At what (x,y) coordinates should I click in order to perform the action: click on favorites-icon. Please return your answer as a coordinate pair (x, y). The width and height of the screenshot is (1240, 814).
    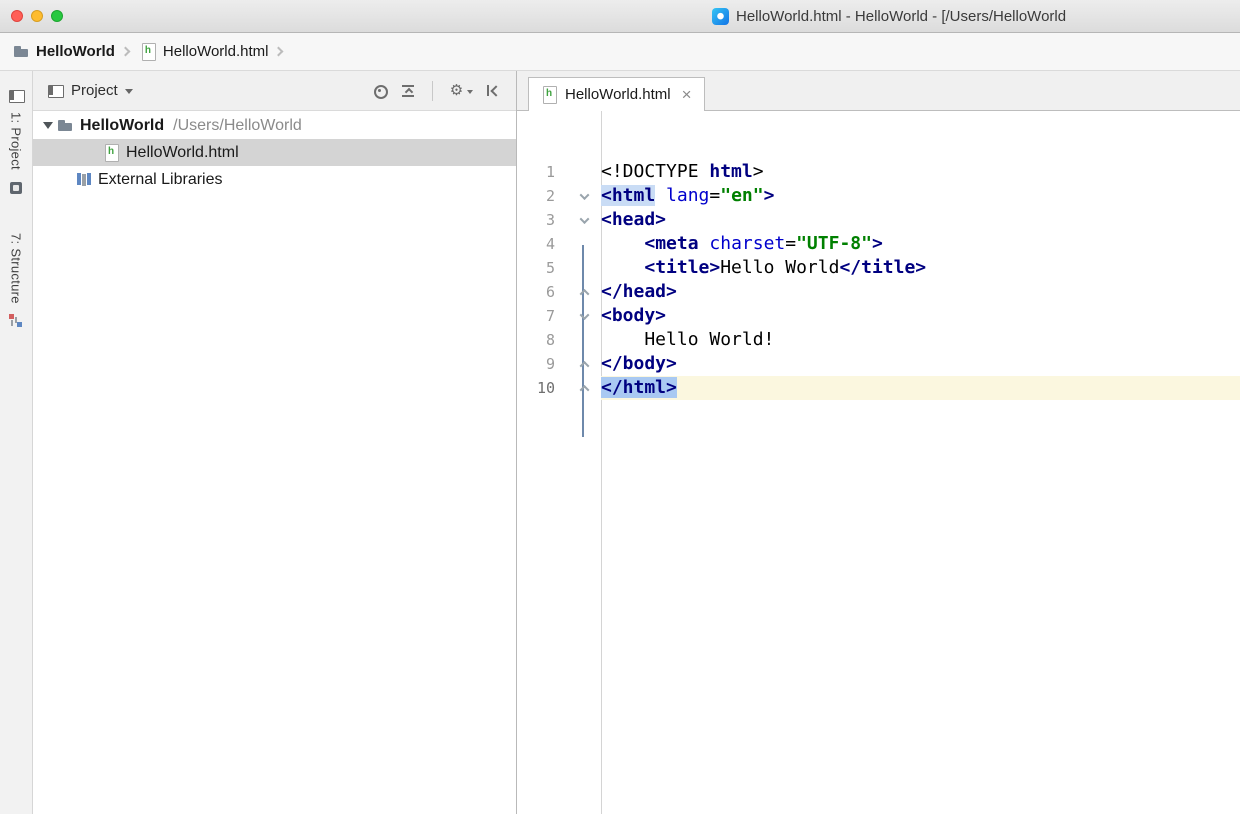
    Looking at the image, I should click on (16, 188).